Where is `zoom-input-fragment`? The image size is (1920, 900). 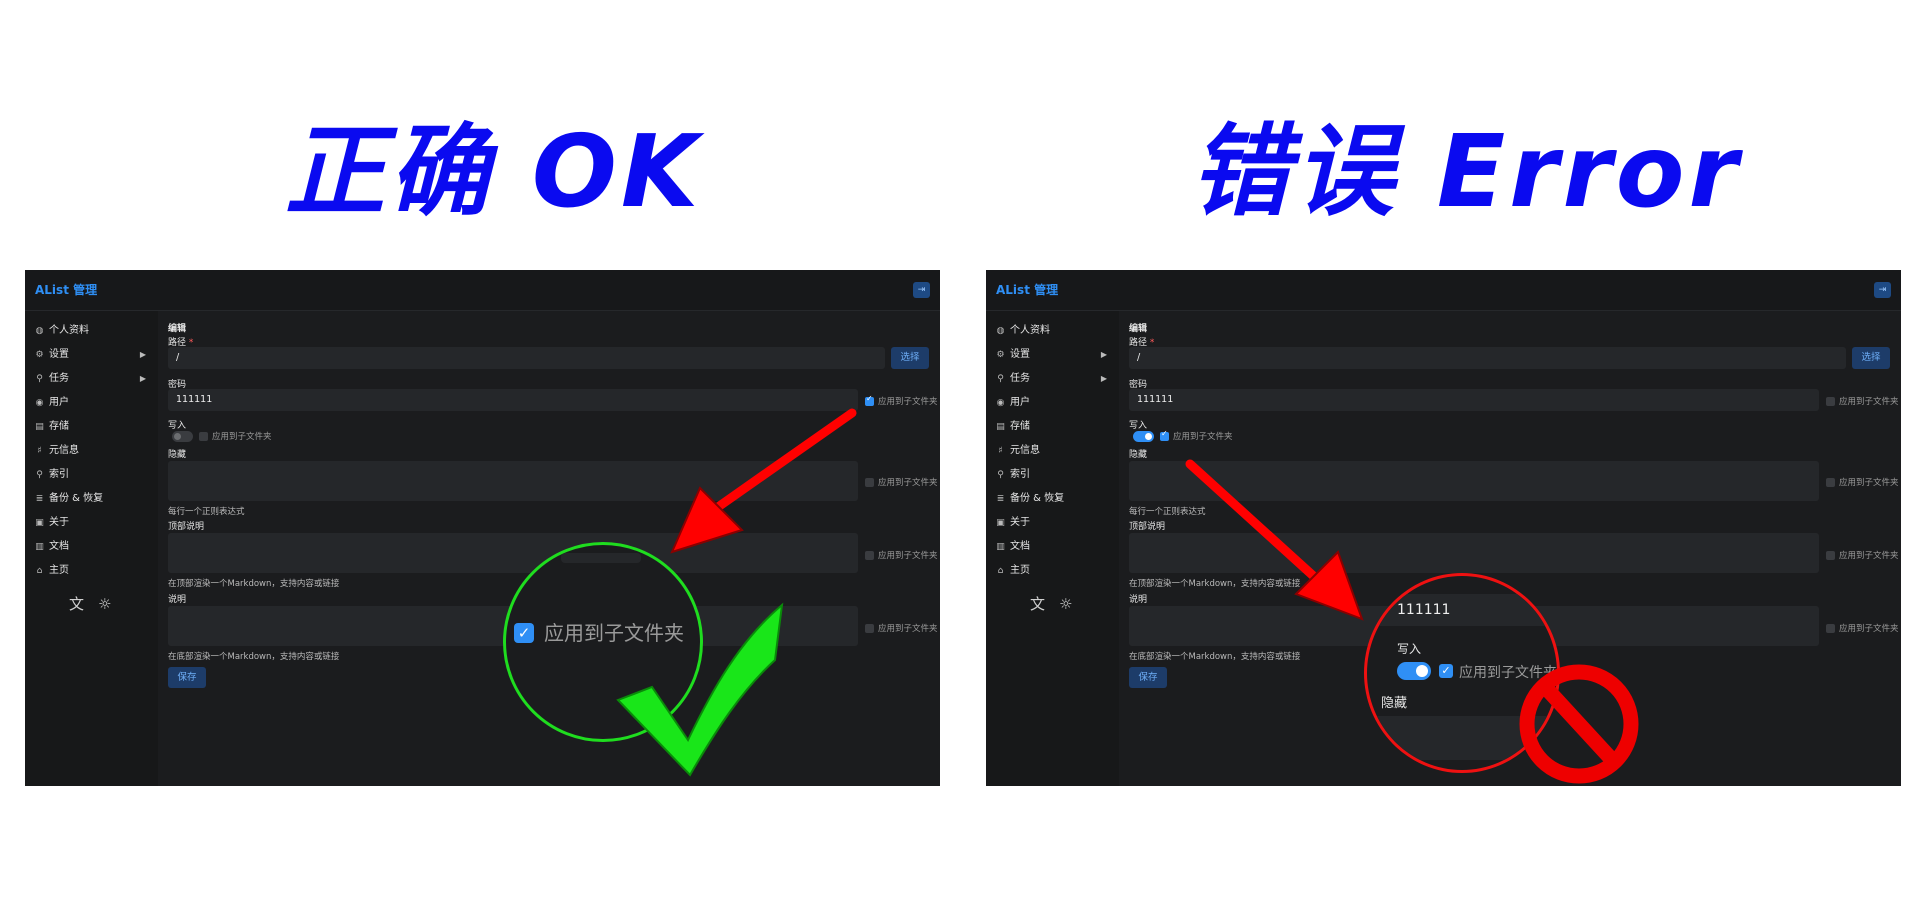
zoom-input-fragment is located at coordinates (601, 558).